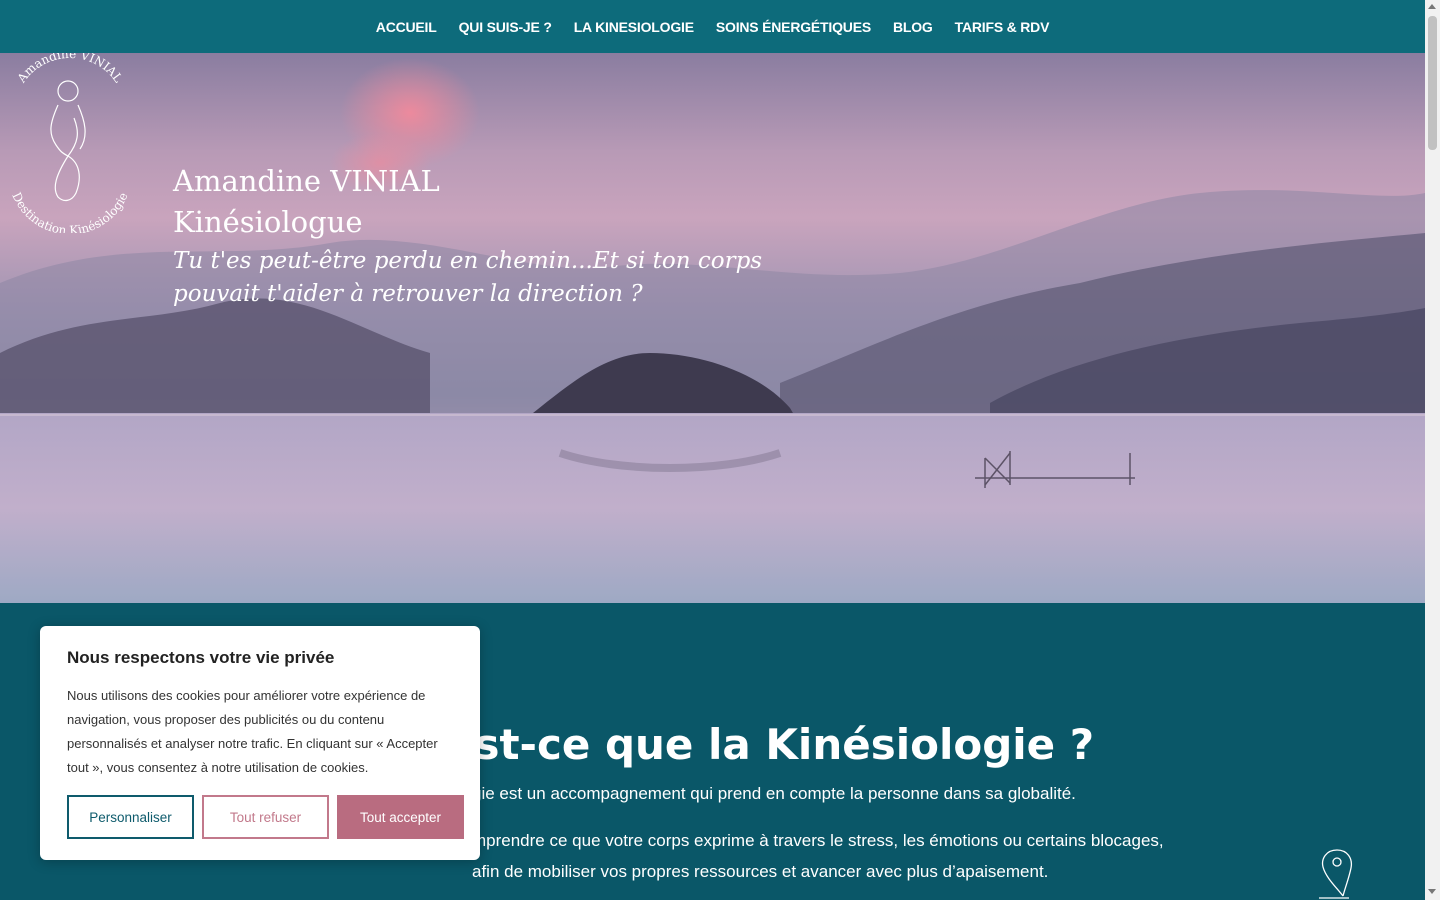 Image resolution: width=1440 pixels, height=900 pixels. Describe the element at coordinates (793, 27) in the screenshot. I see `nav-item-soins-energetiques: SOINS ÉNERGÉTIQUES` at that location.